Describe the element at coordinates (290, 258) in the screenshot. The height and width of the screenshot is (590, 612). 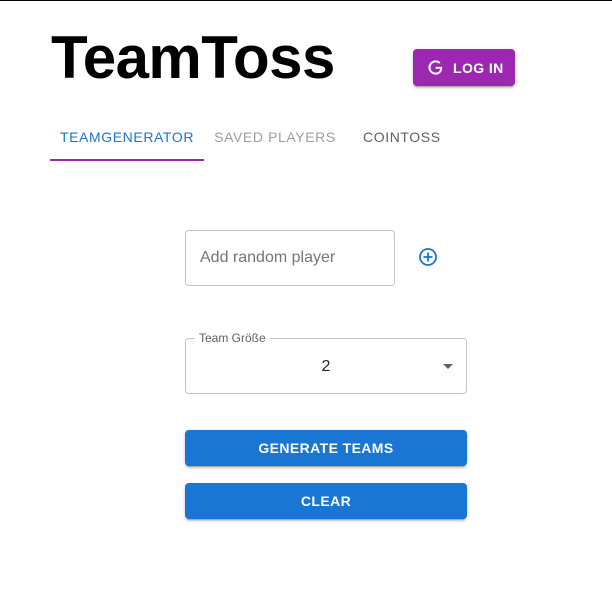
I see `add-player-input` at that location.